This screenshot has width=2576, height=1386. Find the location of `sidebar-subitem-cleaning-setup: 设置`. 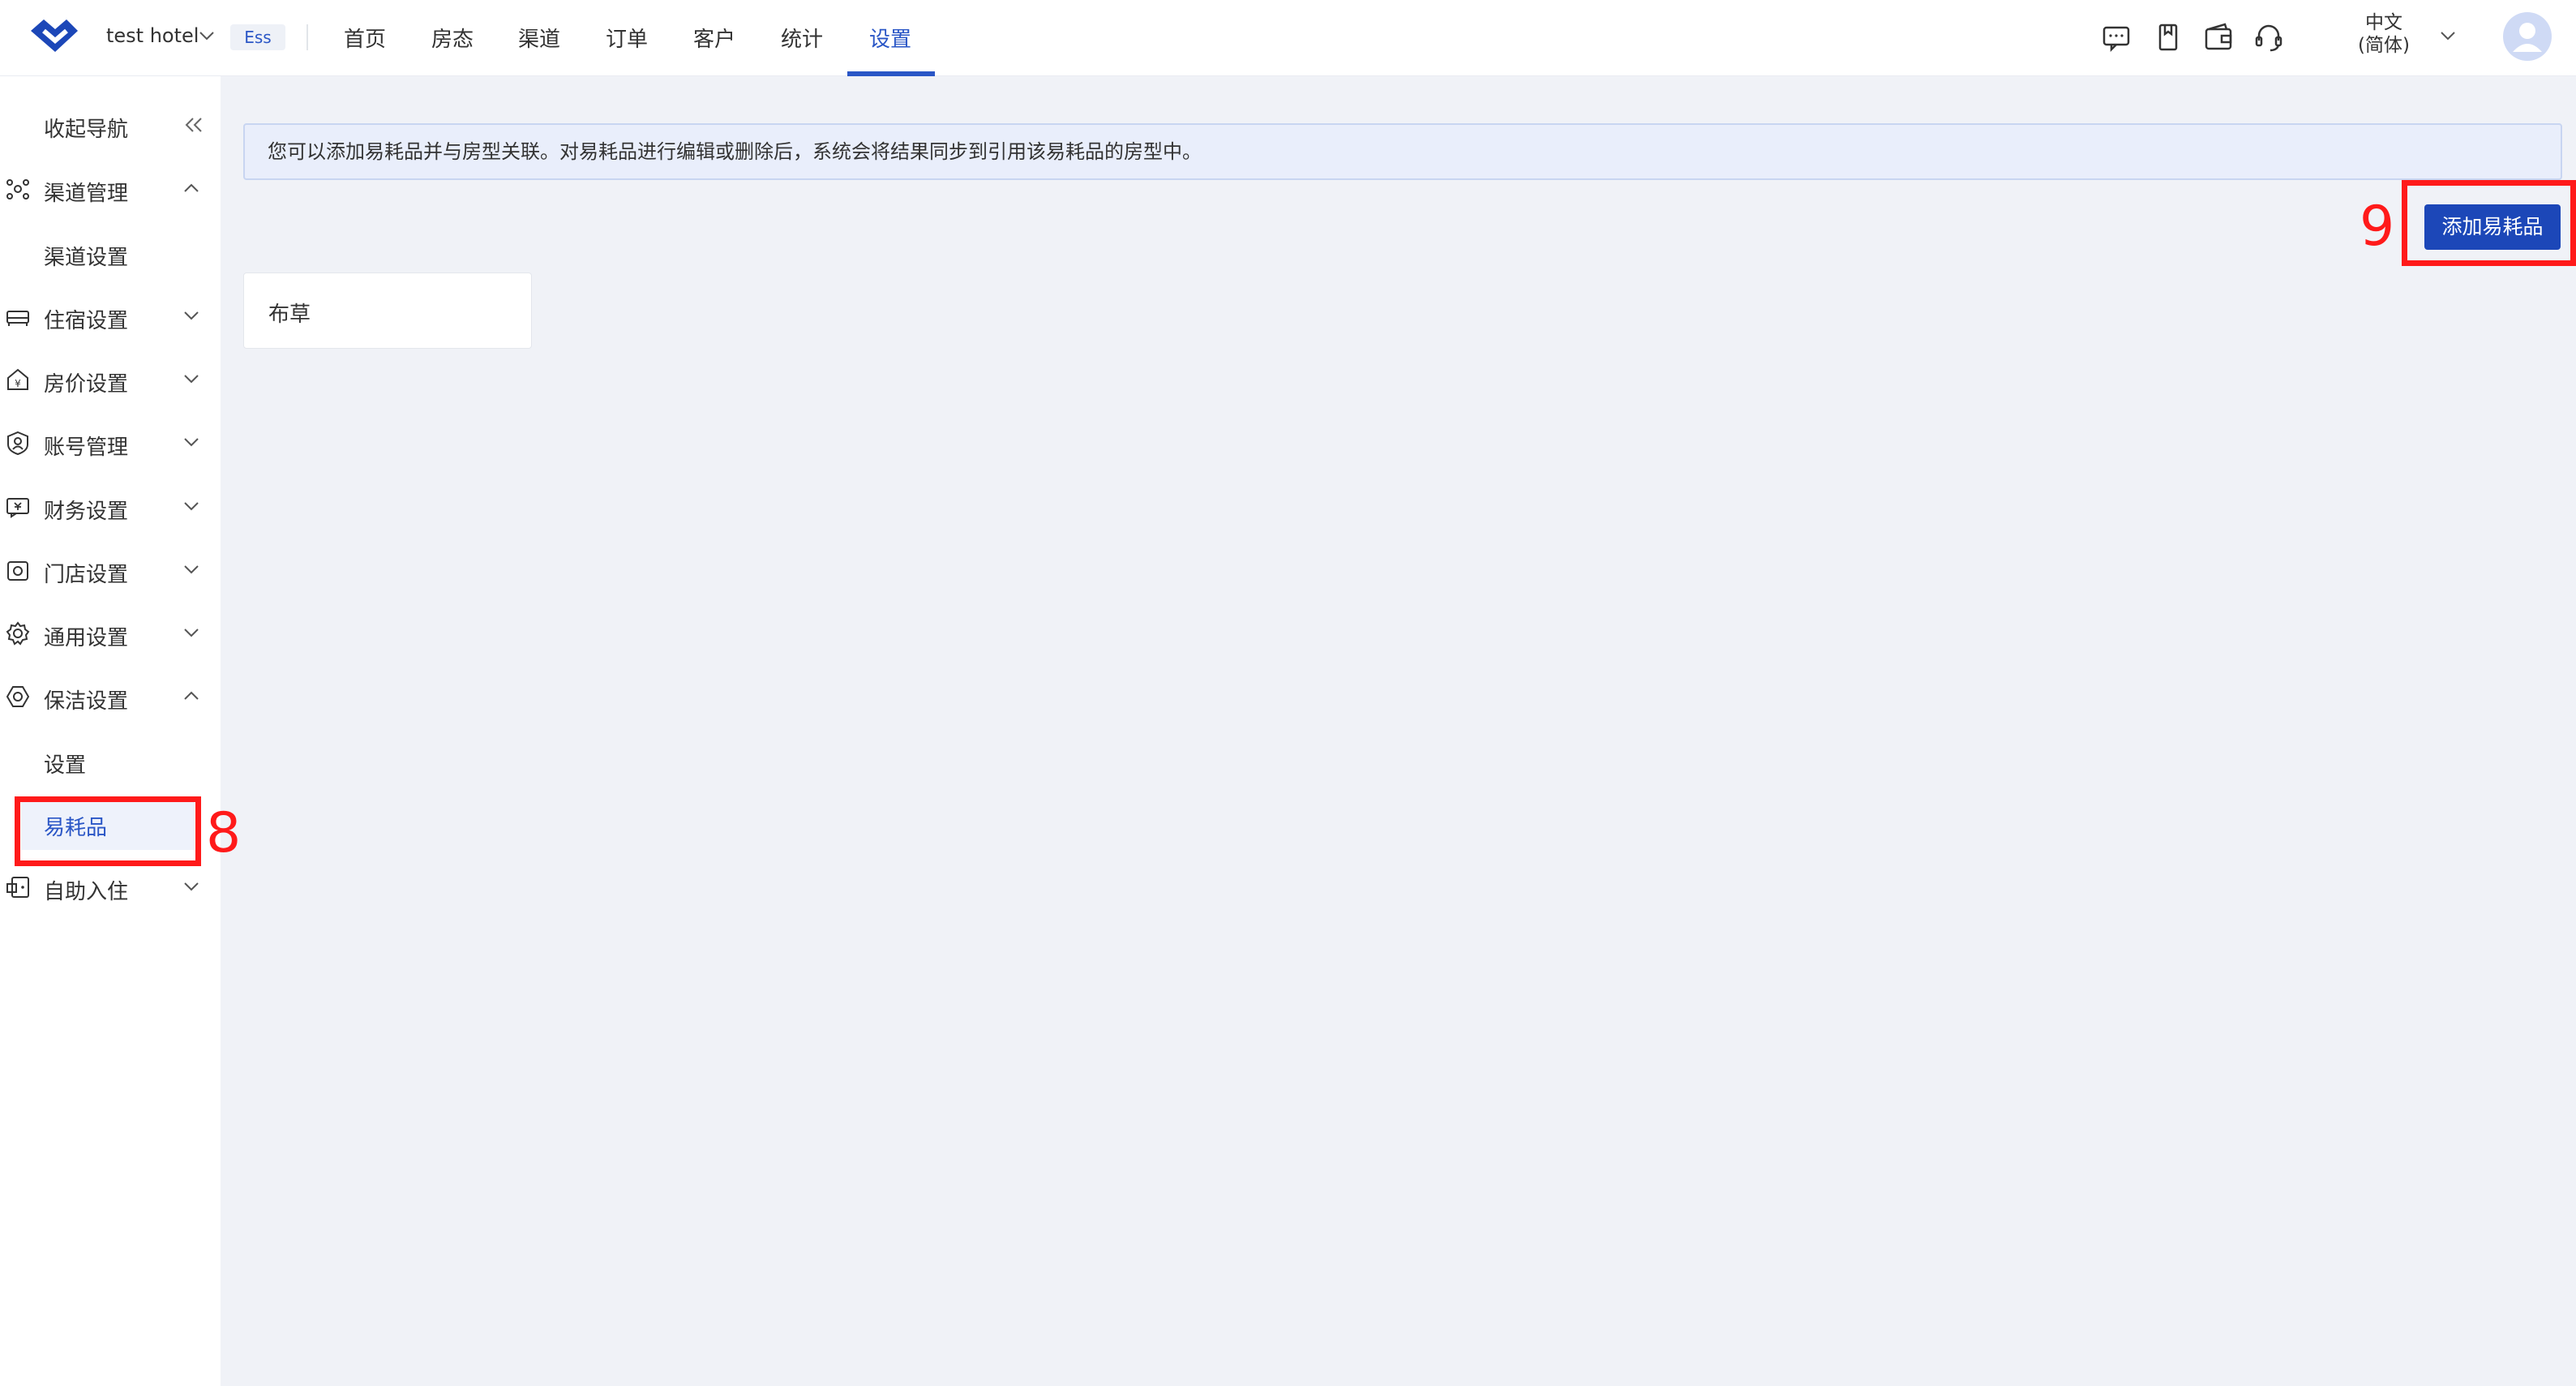

sidebar-subitem-cleaning-setup: 设置 is located at coordinates (110, 760).